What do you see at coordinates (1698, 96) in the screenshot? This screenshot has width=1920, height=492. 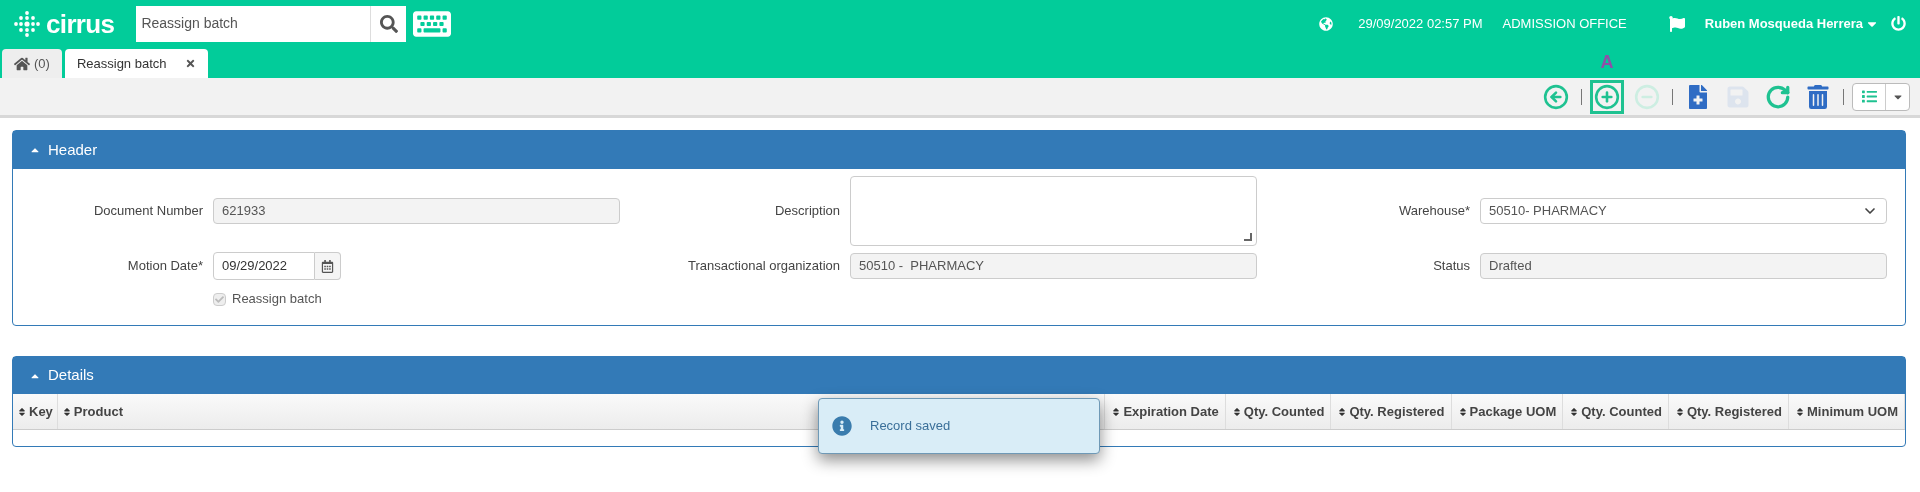 I see `new-file-icon` at bounding box center [1698, 96].